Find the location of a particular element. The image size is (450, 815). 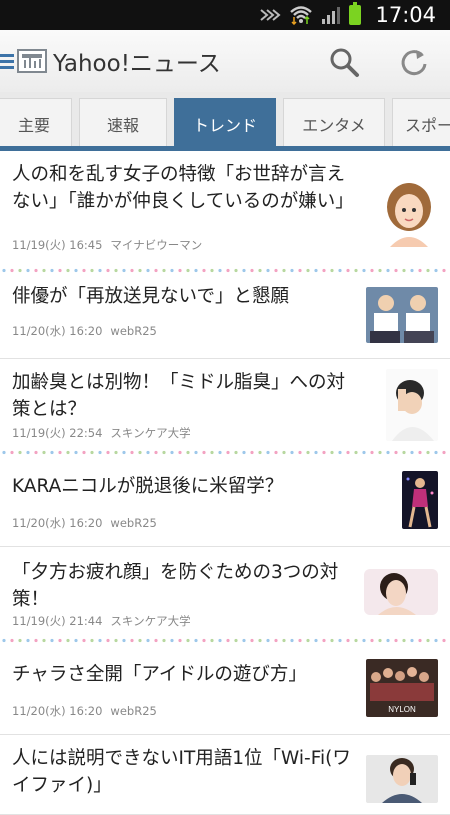

list-item: 人には説明できないIT用語1位「Wi-Fi(ワイファイ)」 is located at coordinates (225, 775).